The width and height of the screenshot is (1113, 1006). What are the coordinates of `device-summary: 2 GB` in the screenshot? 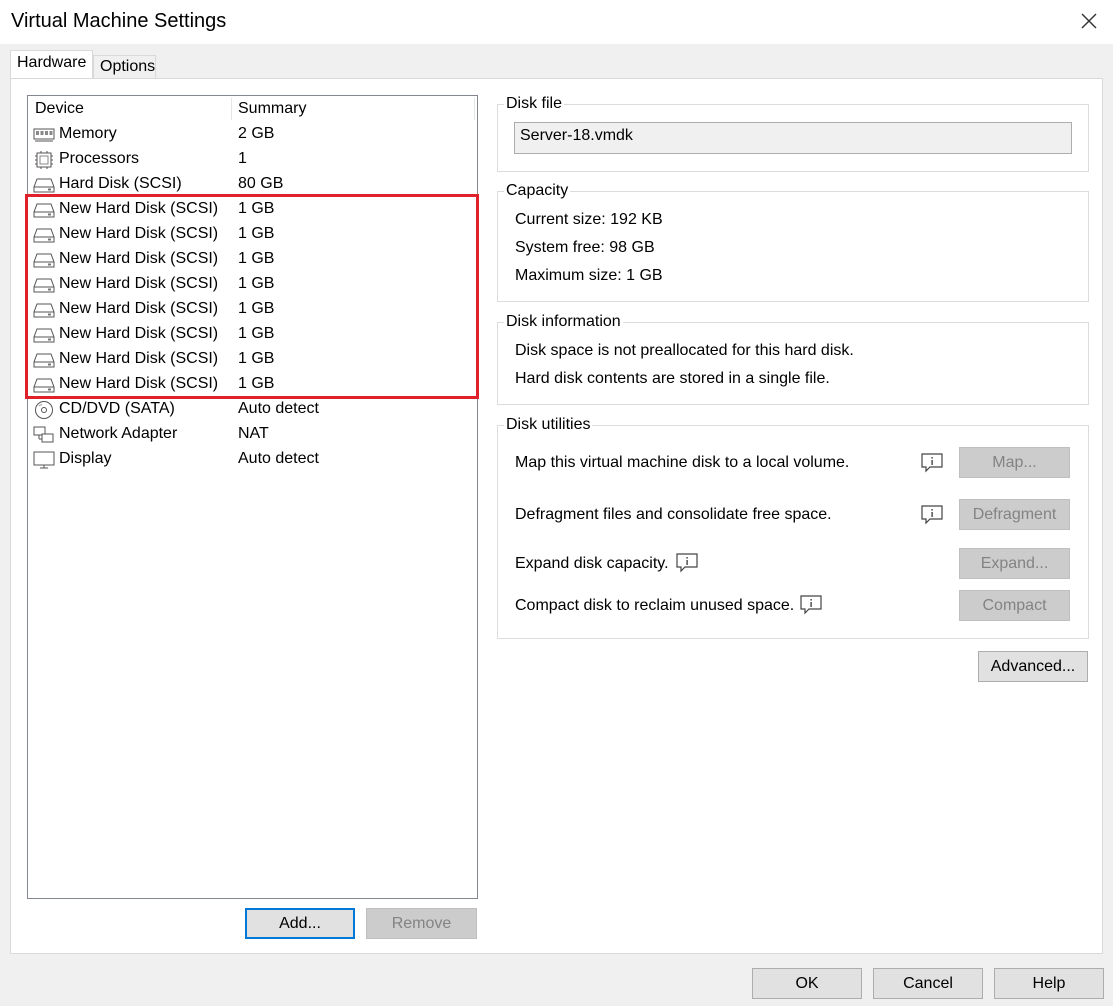 It's located at (256, 133).